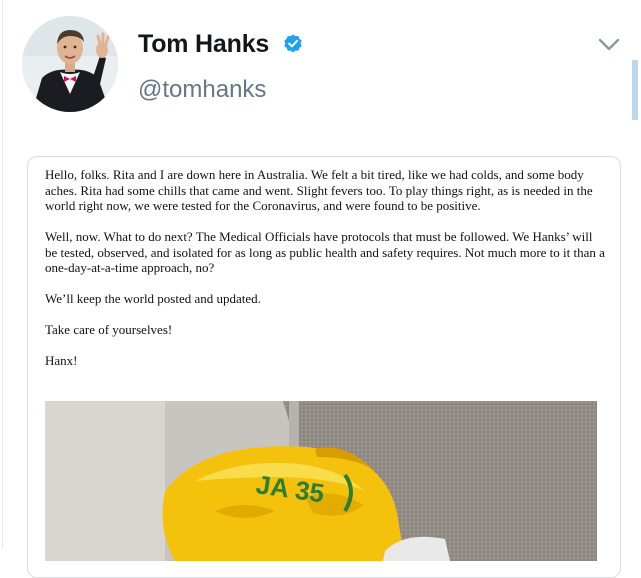 The height and width of the screenshot is (578, 641). I want to click on letter-paragraph: We’ll keep the world posted and updated., so click(153, 298).